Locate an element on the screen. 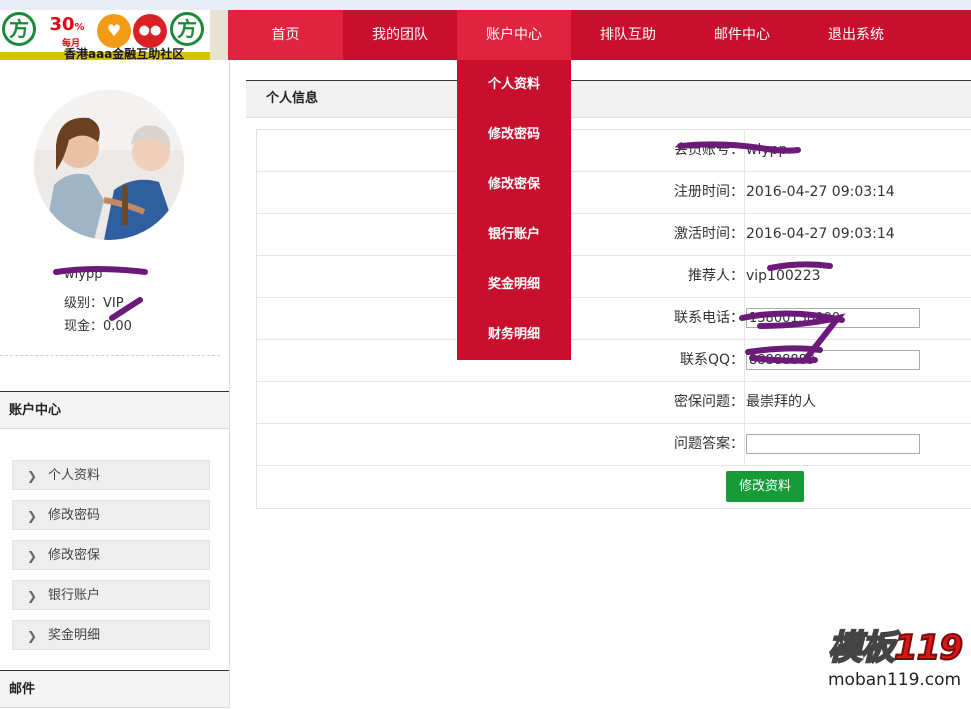  sidebar-item-profile: ❯ 个人资料 is located at coordinates (111, 475).